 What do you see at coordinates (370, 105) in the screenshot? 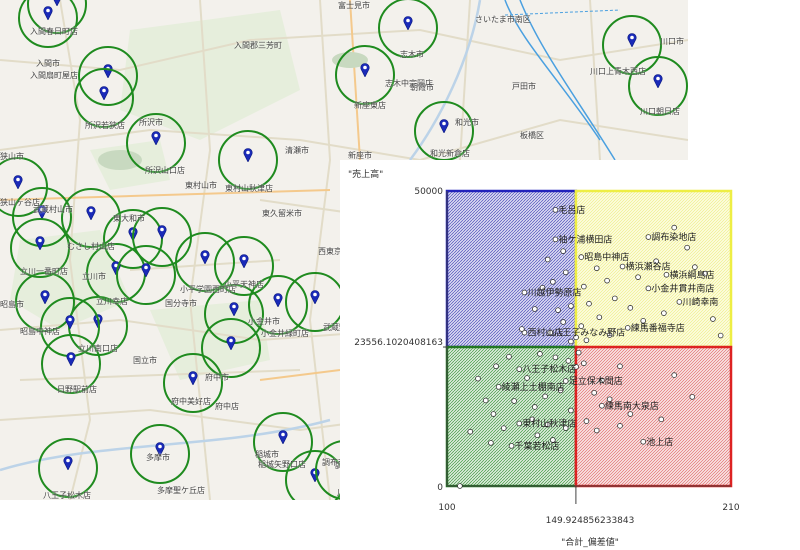
I see `map-place-label: 新座東店` at bounding box center [370, 105].